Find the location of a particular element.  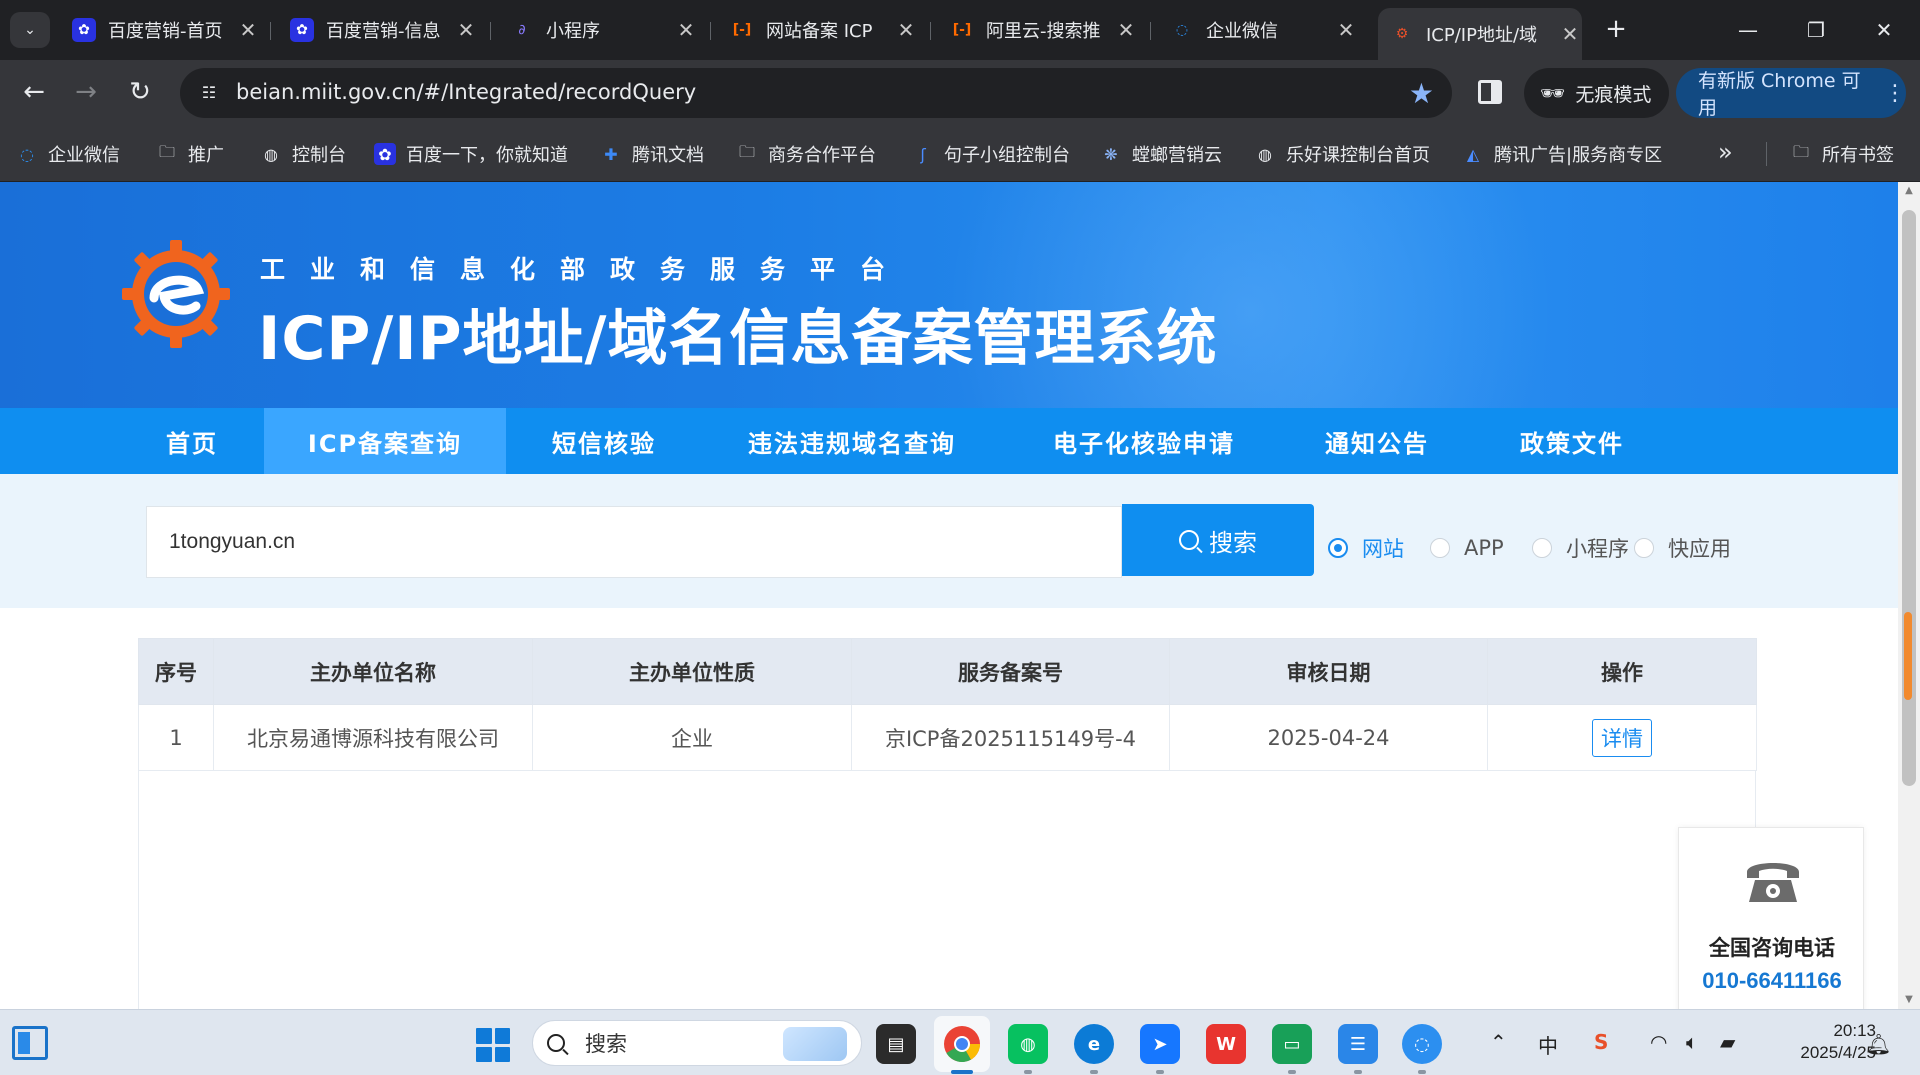

scroll-find-marker is located at coordinates (1908, 656).